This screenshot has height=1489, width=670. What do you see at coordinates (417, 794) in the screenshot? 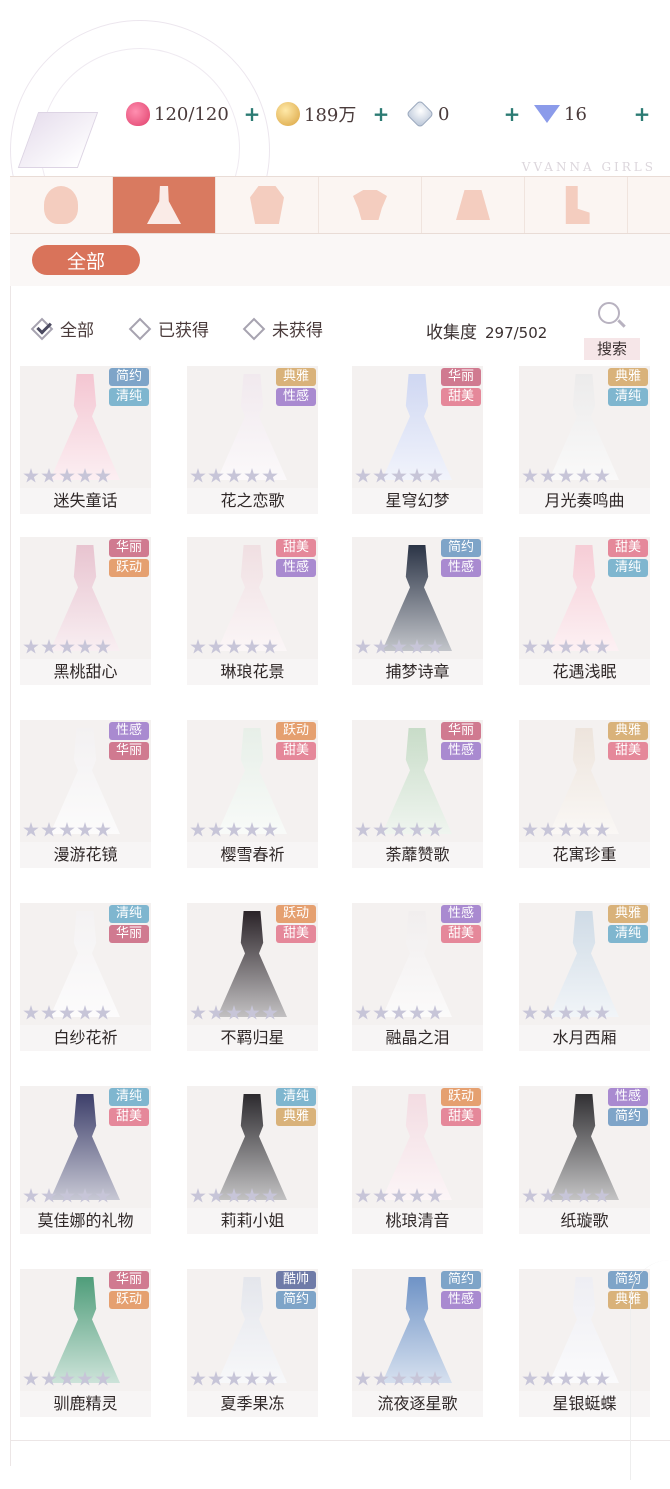
I see `outfit-card: 华丽 性感 荼蘼赞歌` at bounding box center [417, 794].